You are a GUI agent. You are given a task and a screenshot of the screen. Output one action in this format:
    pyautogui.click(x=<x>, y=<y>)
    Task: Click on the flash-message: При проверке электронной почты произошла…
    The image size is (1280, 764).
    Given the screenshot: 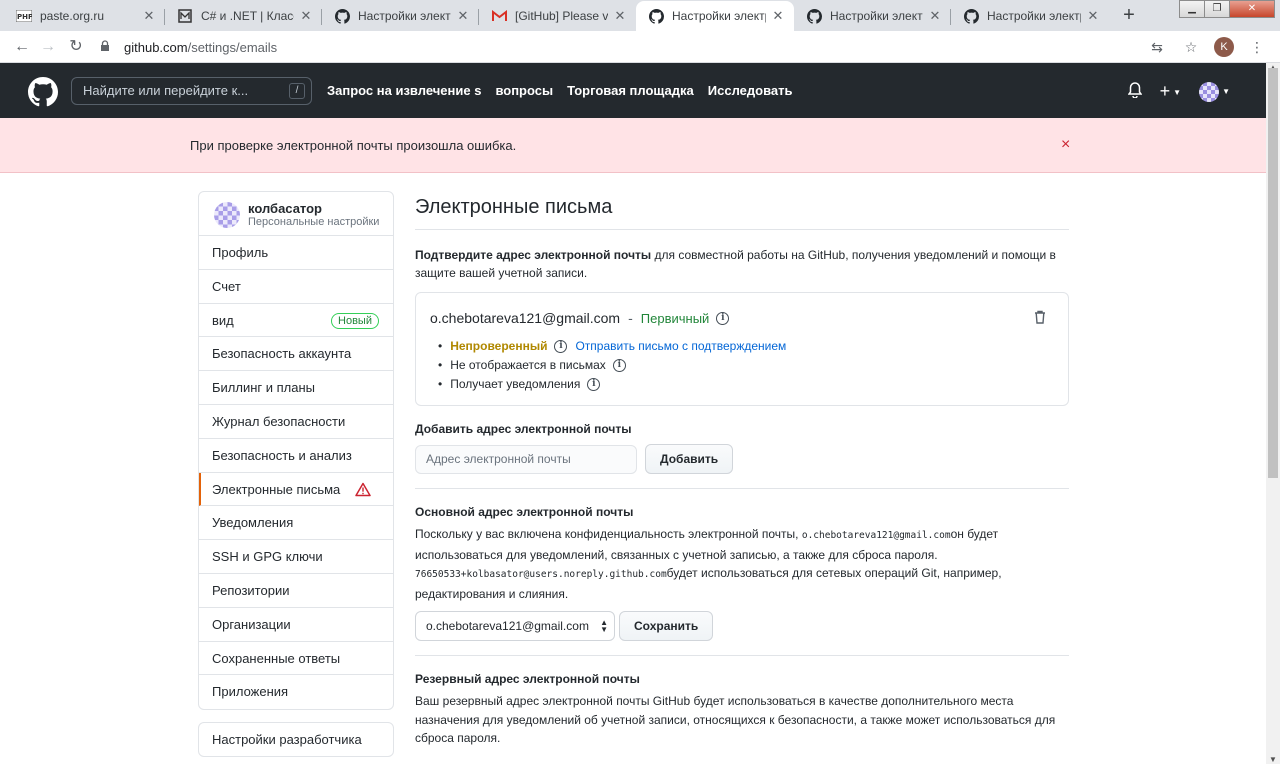 What is the action you would take?
    pyautogui.click(x=353, y=145)
    